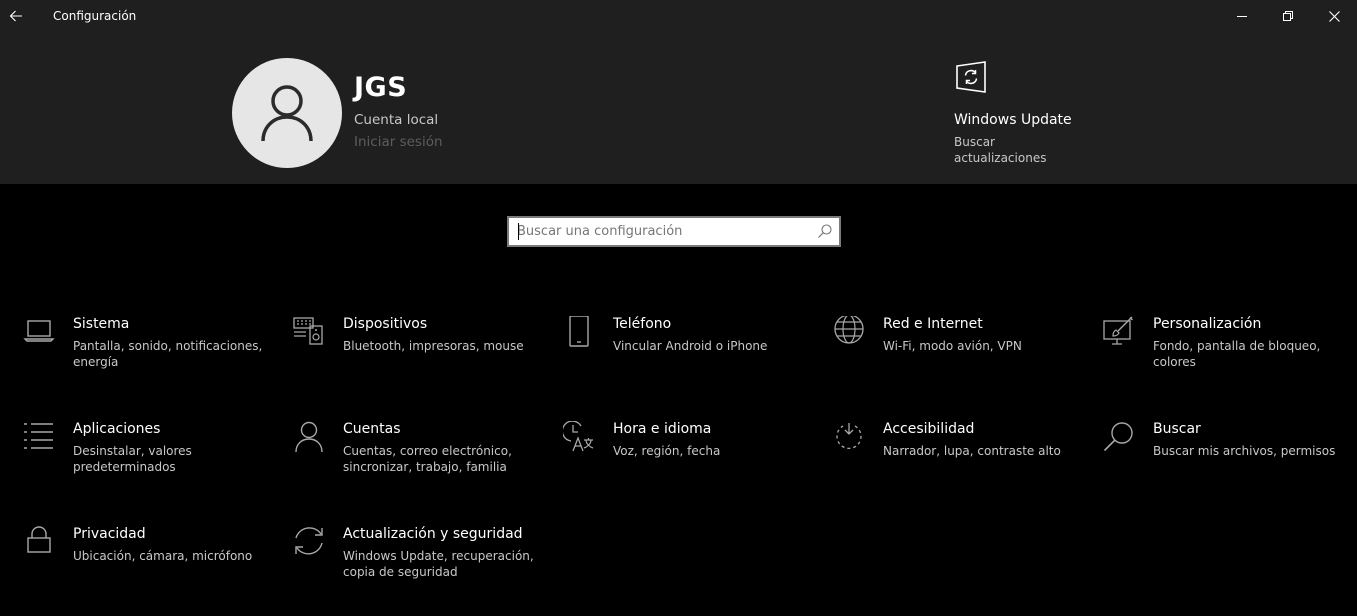  What do you see at coordinates (667, 451) in the screenshot?
I see `tile-description: Voz, región, fecha` at bounding box center [667, 451].